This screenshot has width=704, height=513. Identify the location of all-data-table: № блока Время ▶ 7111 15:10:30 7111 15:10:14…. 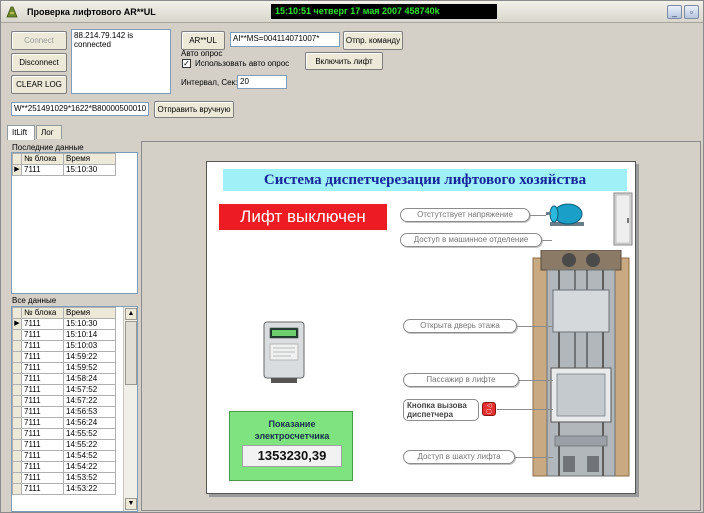
(64, 401).